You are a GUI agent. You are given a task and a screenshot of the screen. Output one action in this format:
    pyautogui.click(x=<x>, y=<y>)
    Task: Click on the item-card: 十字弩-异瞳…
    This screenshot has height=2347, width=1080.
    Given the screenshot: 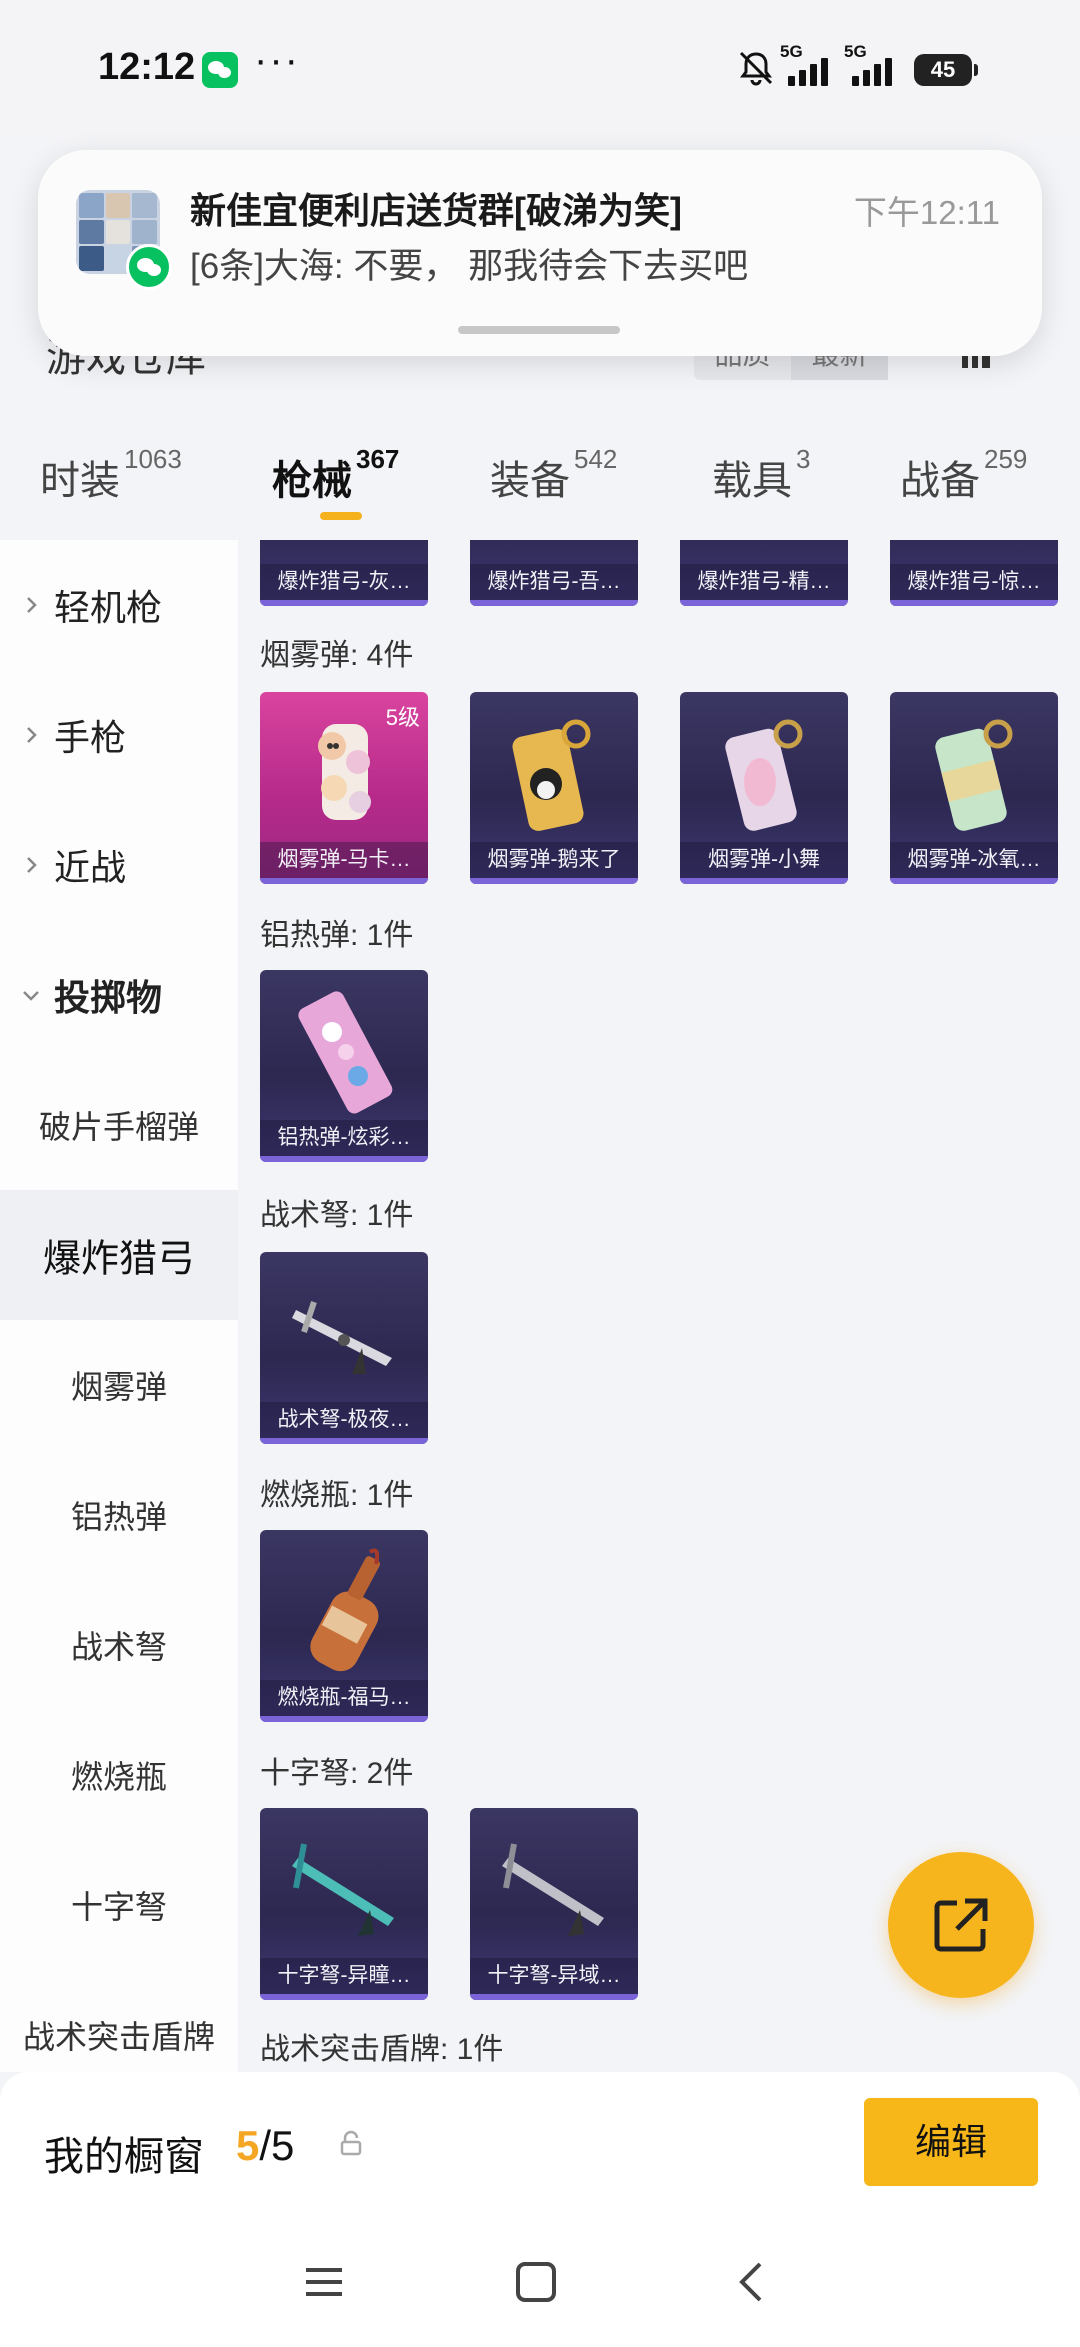 What is the action you would take?
    pyautogui.click(x=344, y=1904)
    